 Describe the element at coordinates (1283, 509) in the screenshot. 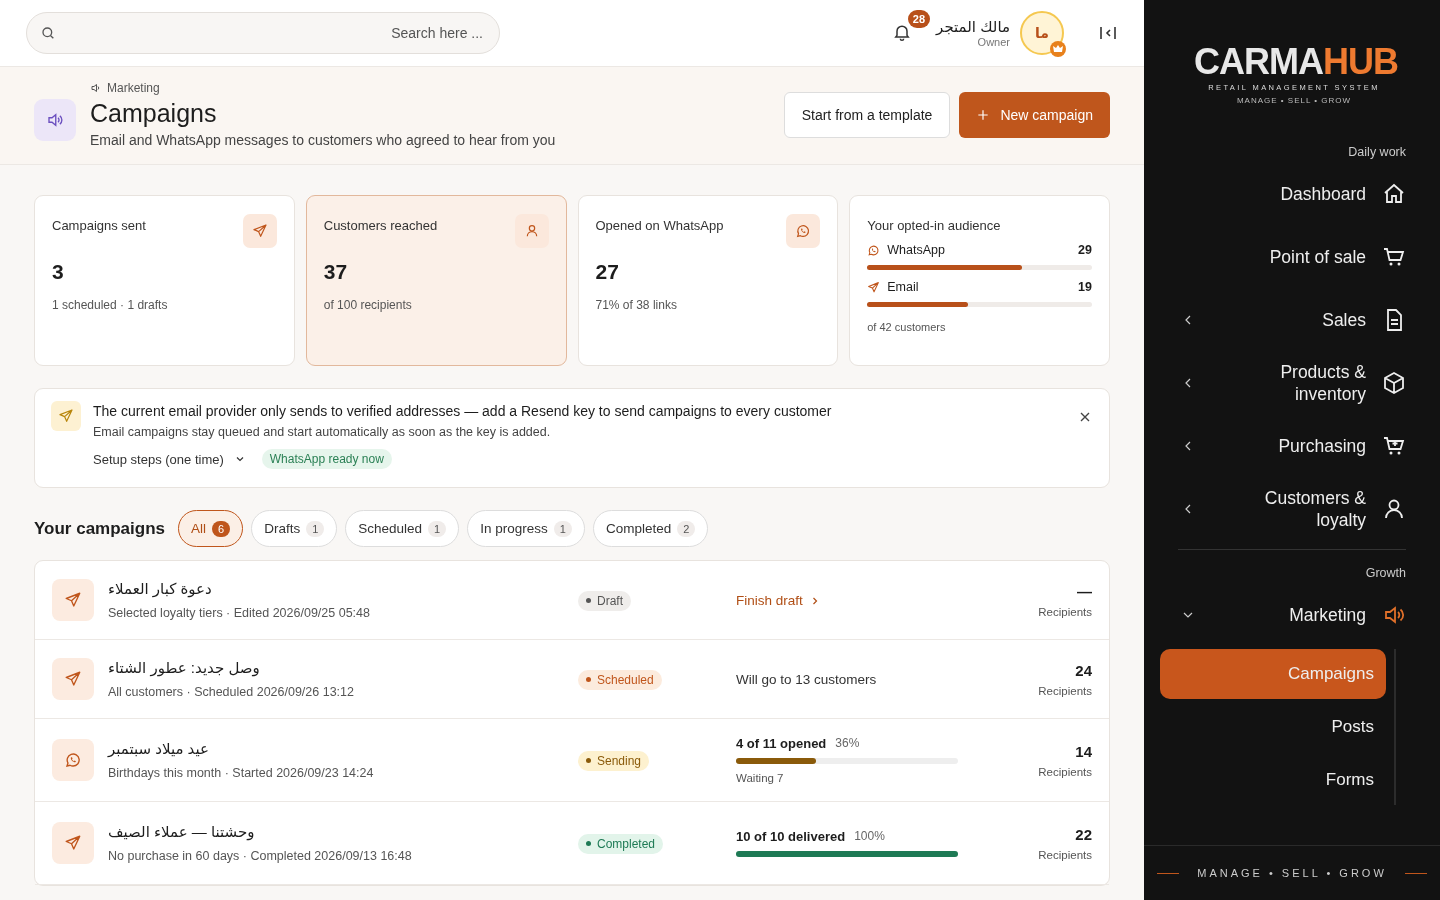

I see `nav-item: Customers & loyalty` at that location.